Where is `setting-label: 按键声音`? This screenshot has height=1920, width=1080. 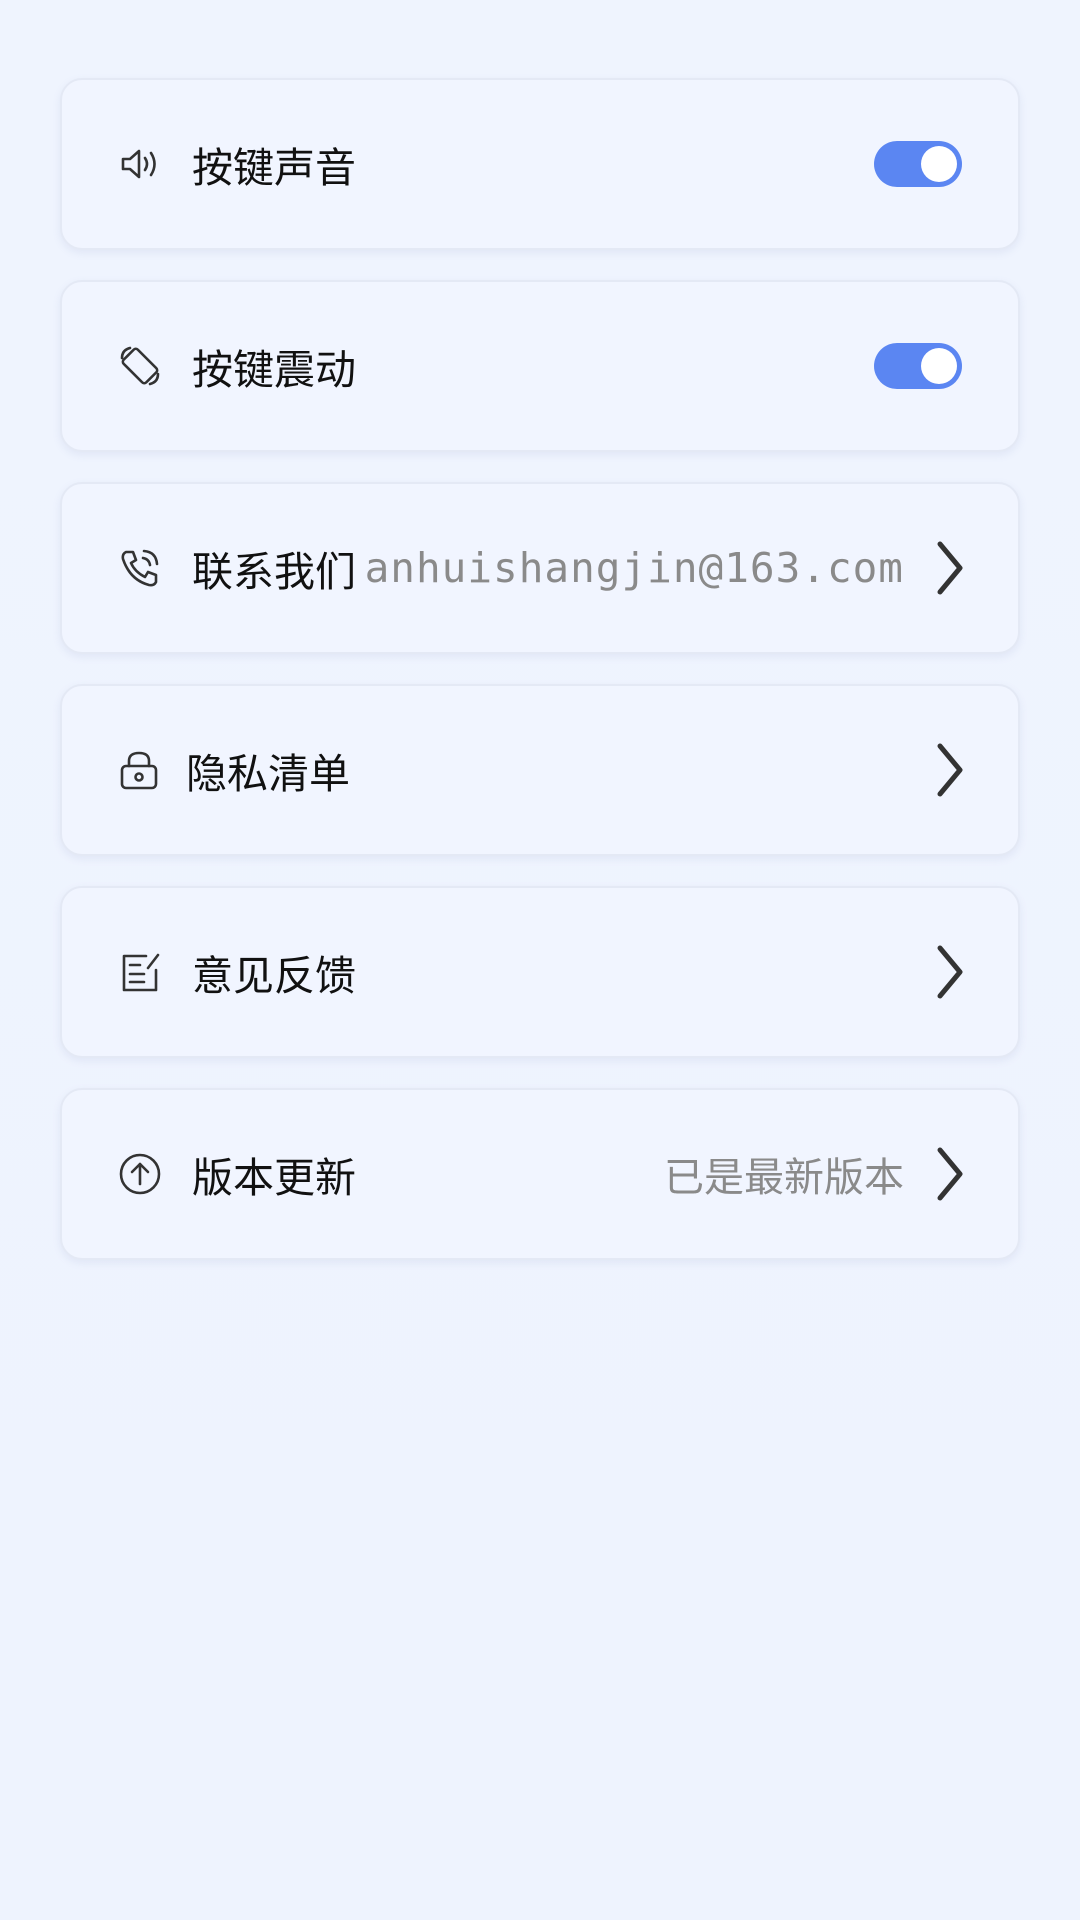 setting-label: 按键声音 is located at coordinates (274, 168).